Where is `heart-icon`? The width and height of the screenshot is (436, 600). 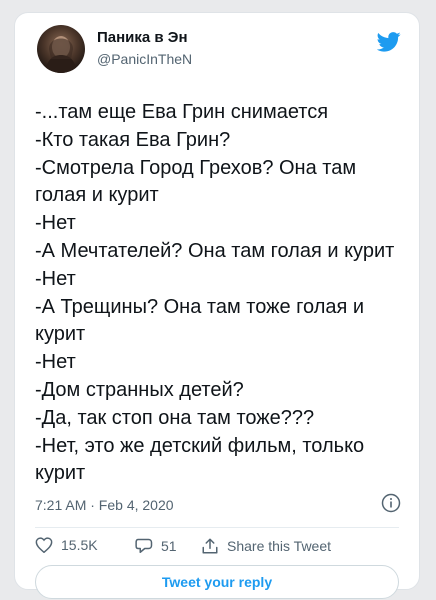 heart-icon is located at coordinates (44, 545).